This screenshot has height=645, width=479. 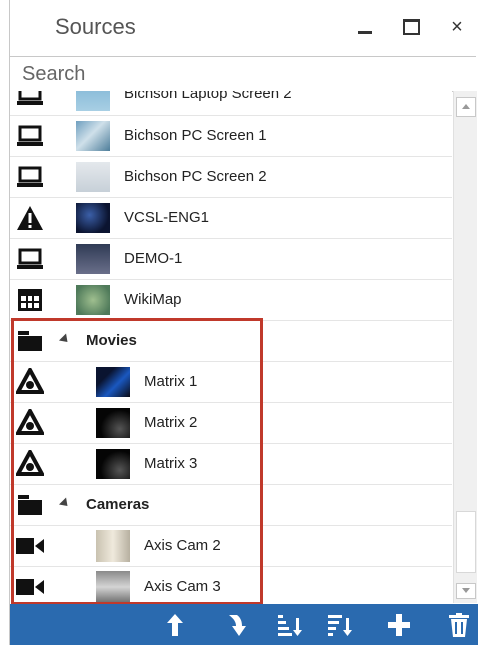 What do you see at coordinates (208, 96) in the screenshot?
I see `source-label: Bichson Laptop Screen 2` at bounding box center [208, 96].